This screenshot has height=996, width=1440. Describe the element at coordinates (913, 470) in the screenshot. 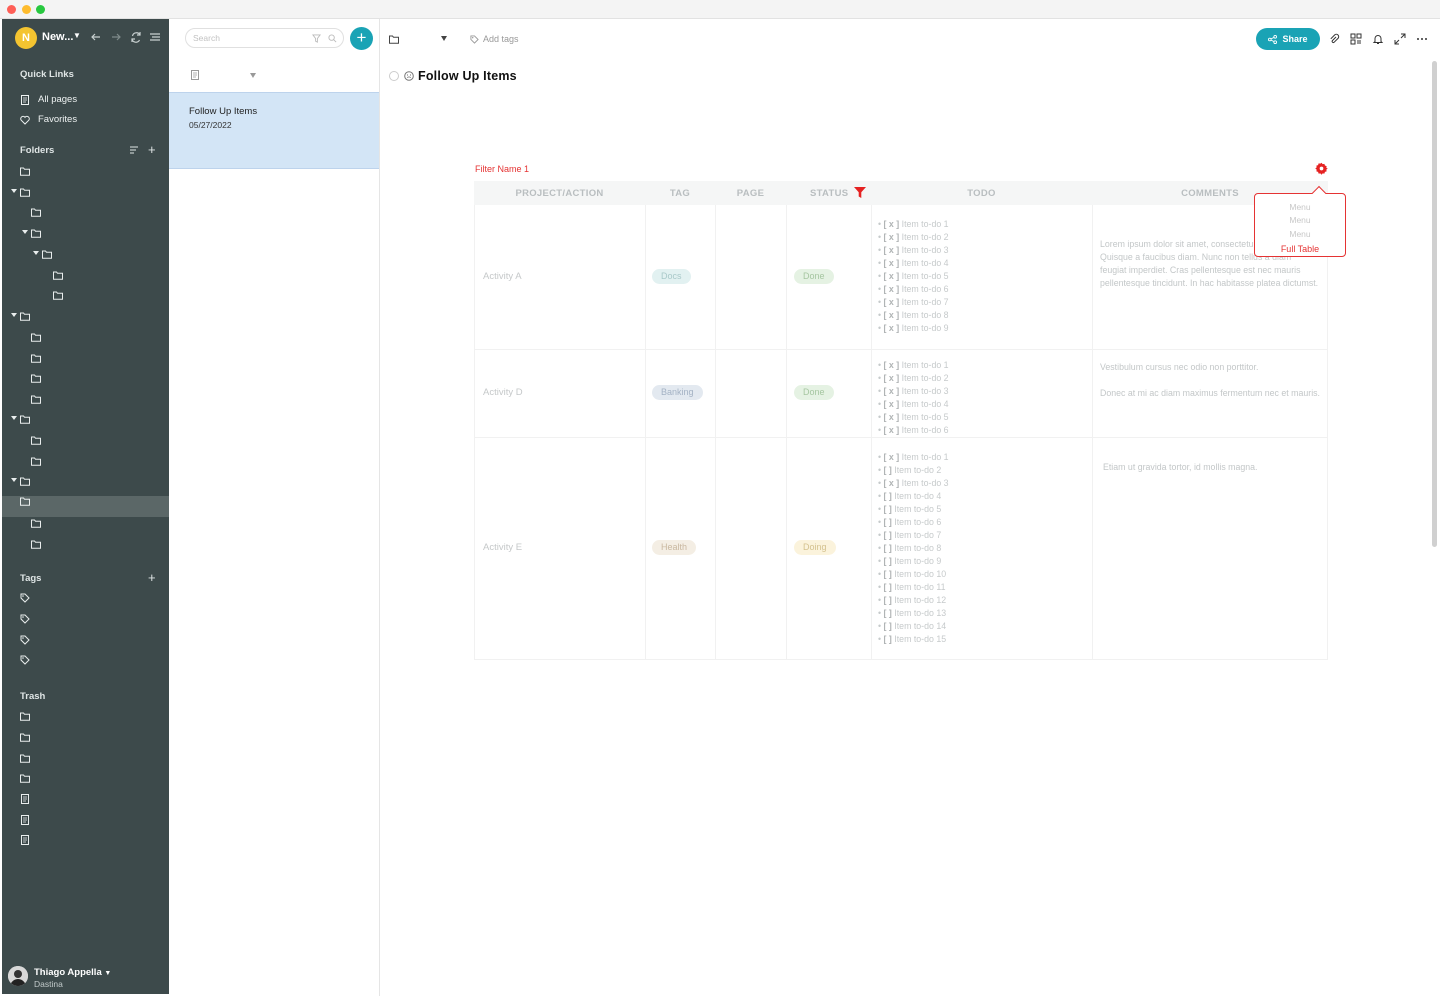

I see `todo-item: • [ ] Item to-do 2` at that location.